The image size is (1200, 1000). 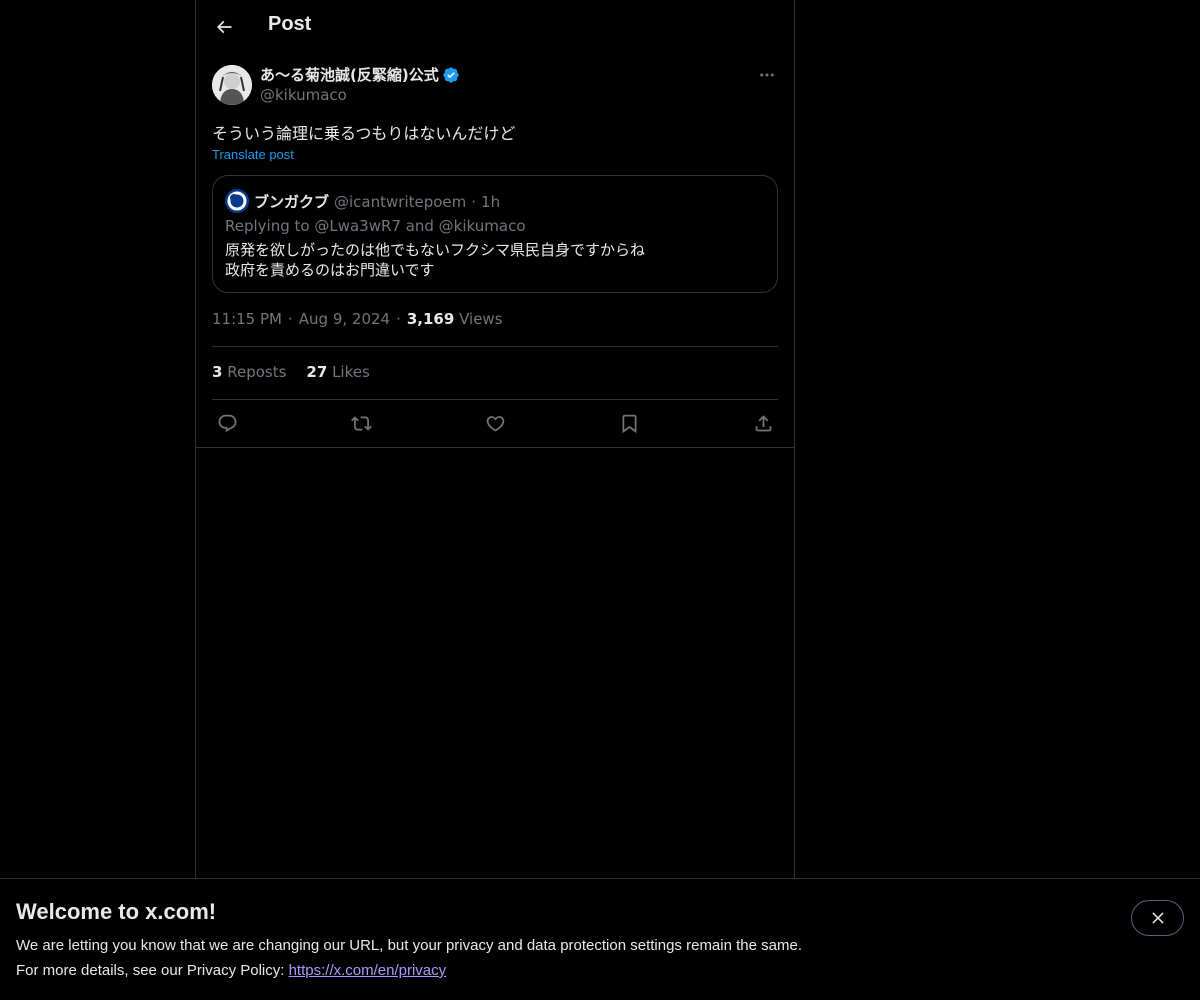 What do you see at coordinates (290, 24) in the screenshot?
I see `page-title: Post` at bounding box center [290, 24].